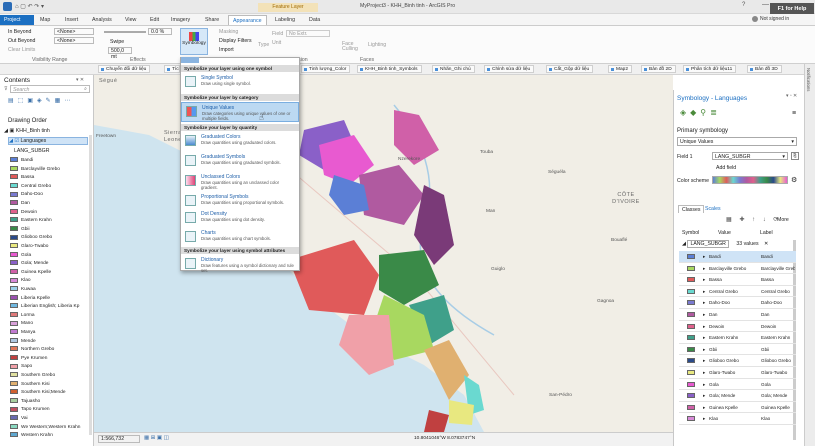 The width and height of the screenshot is (815, 446). What do you see at coordinates (737, 408) in the screenshot?
I see `class-row: ▸ Guinea Kpelle Guinea Kpelle` at bounding box center [737, 408].